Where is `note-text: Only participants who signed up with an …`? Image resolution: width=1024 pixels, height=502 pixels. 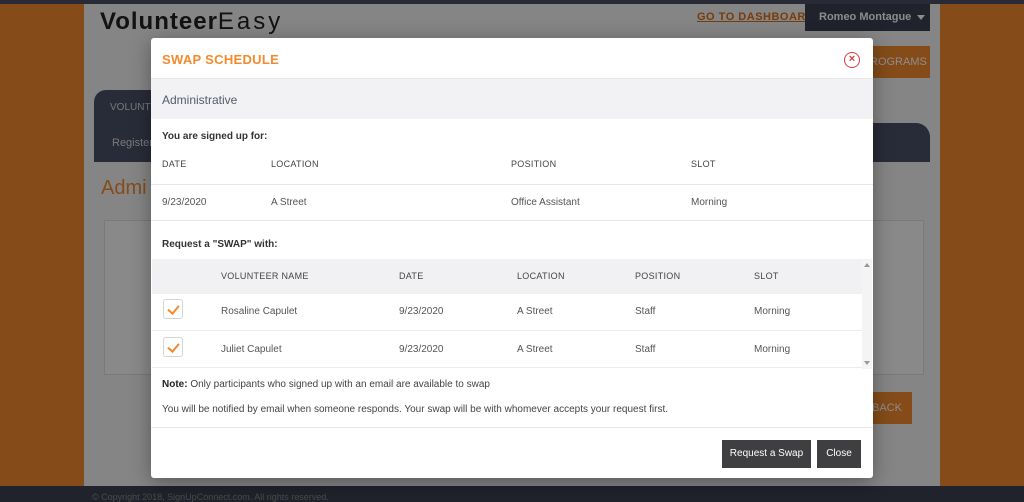 note-text: Only participants who signed up with an … is located at coordinates (338, 384).